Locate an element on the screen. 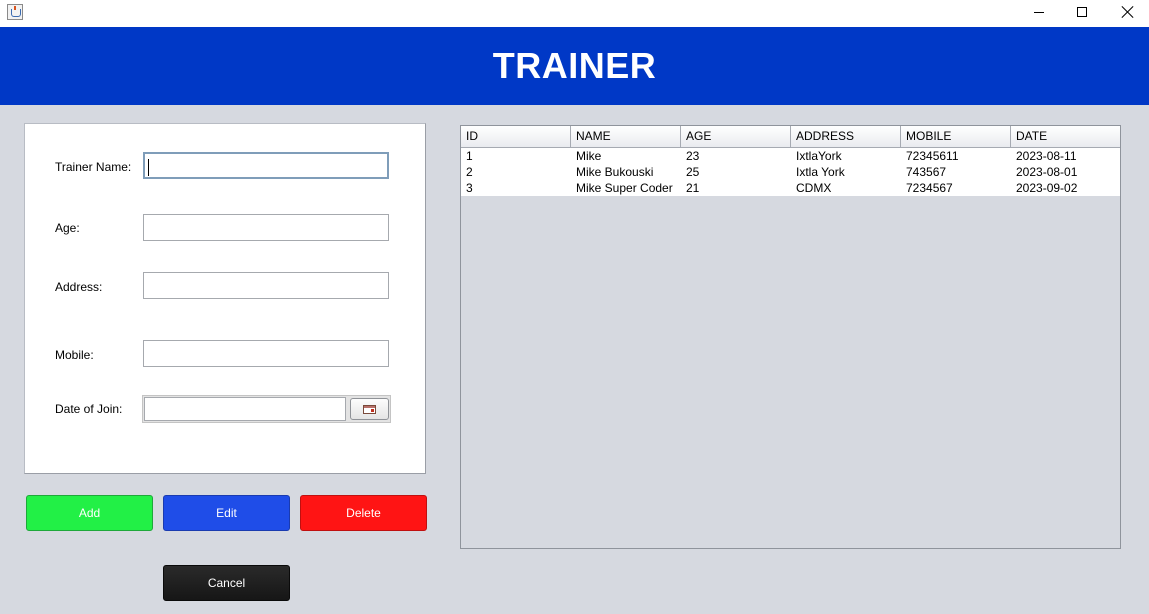  close-icon is located at coordinates (1128, 12).